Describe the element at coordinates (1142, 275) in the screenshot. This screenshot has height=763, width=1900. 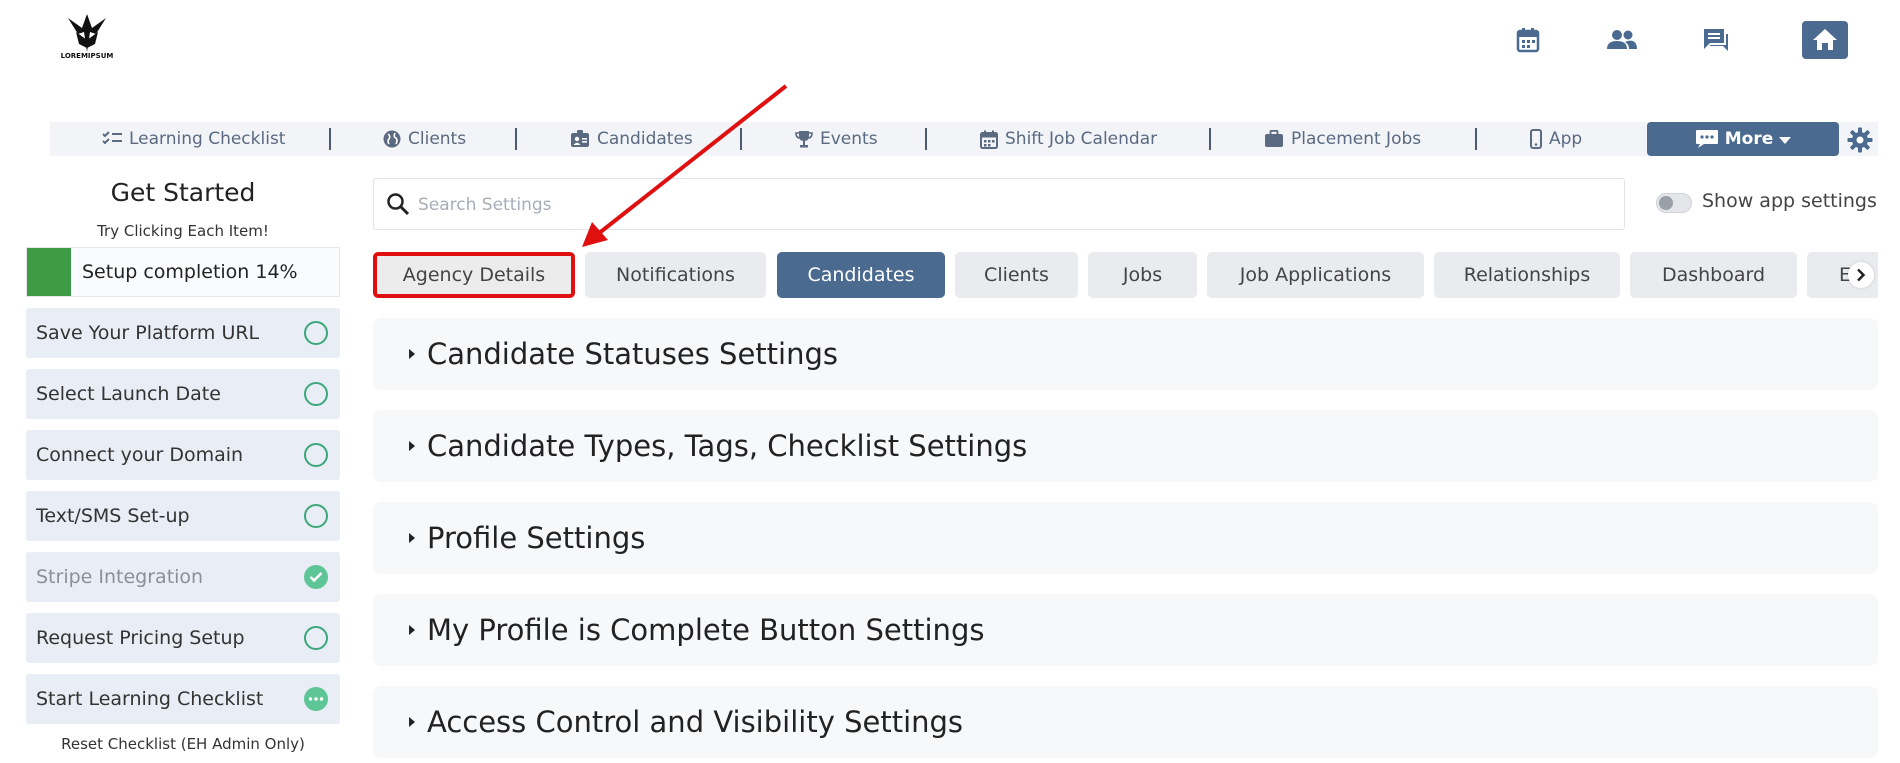
I see `tab-jobs: Jobs` at that location.